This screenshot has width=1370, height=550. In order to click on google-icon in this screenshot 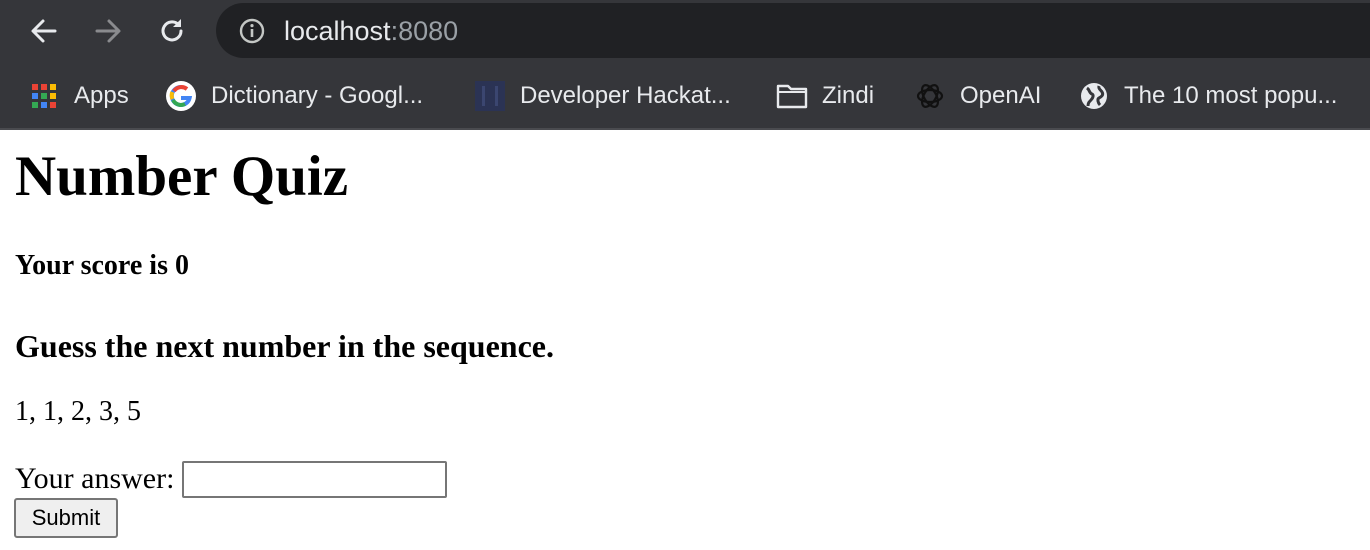, I will do `click(181, 96)`.